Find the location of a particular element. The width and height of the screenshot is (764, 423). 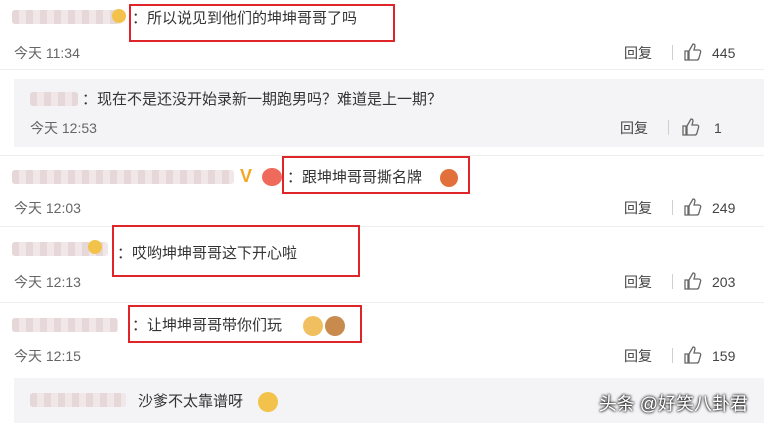

like-count: 203 is located at coordinates (724, 282).